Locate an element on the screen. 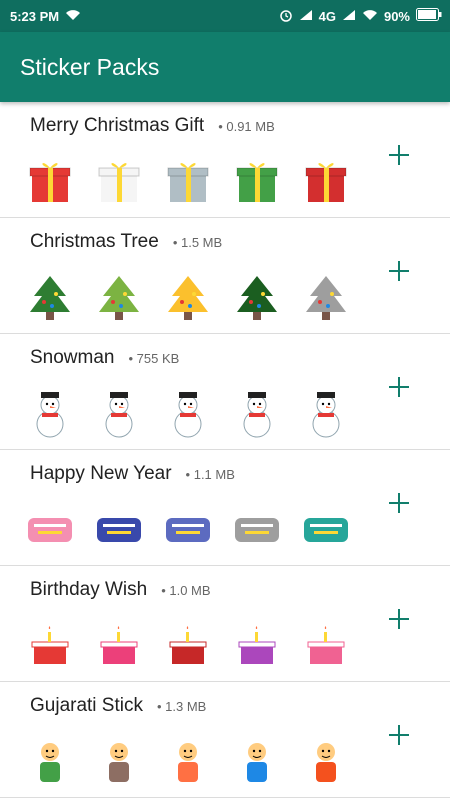  pack-header: Birthday Wish 1.0 MB is located at coordinates (120, 590).